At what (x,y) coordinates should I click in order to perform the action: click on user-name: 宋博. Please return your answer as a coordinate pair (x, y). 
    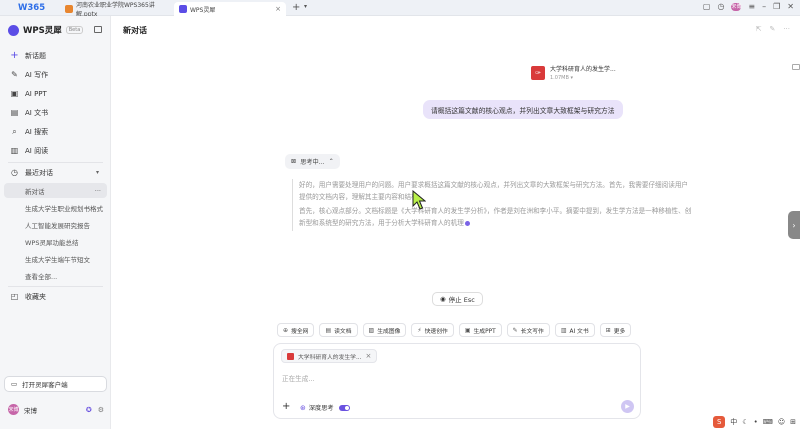
    Looking at the image, I should click on (30, 410).